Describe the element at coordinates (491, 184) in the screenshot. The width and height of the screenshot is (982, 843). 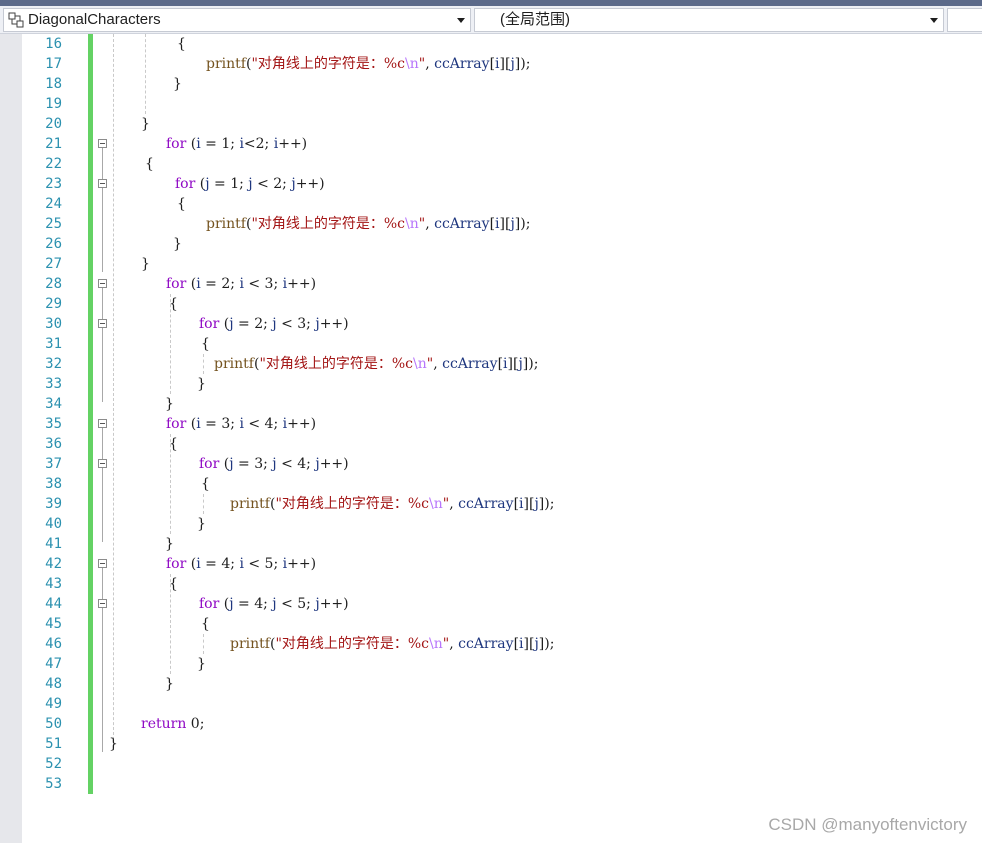
I see `code-line: 23 for (j = 1; j < 2; j++)` at that location.